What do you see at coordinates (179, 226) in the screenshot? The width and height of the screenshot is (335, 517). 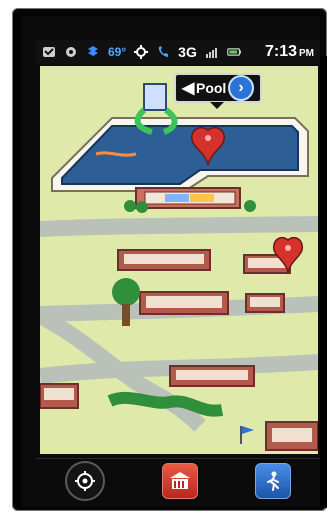 I see `road-top` at bounding box center [179, 226].